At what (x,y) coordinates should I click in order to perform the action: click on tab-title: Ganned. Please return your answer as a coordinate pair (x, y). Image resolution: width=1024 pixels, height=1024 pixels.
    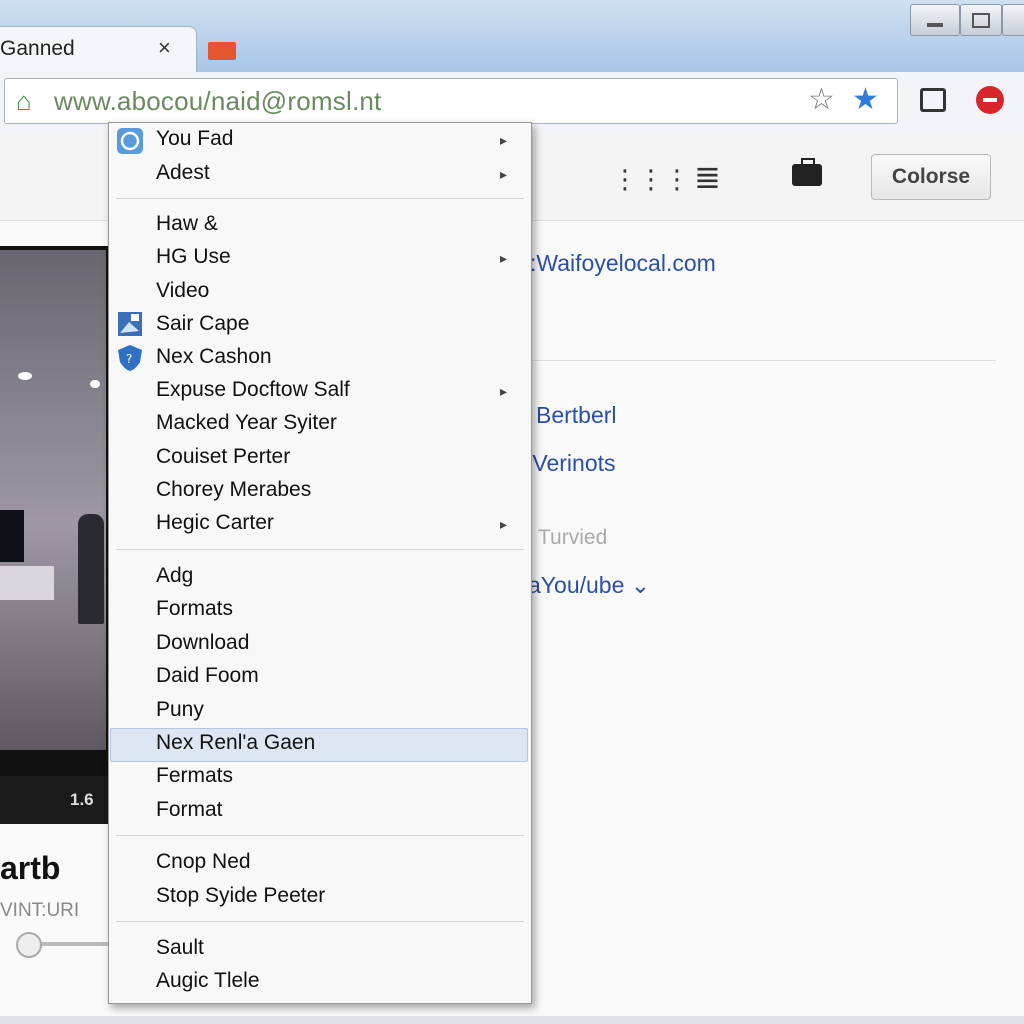
    Looking at the image, I should click on (37, 49).